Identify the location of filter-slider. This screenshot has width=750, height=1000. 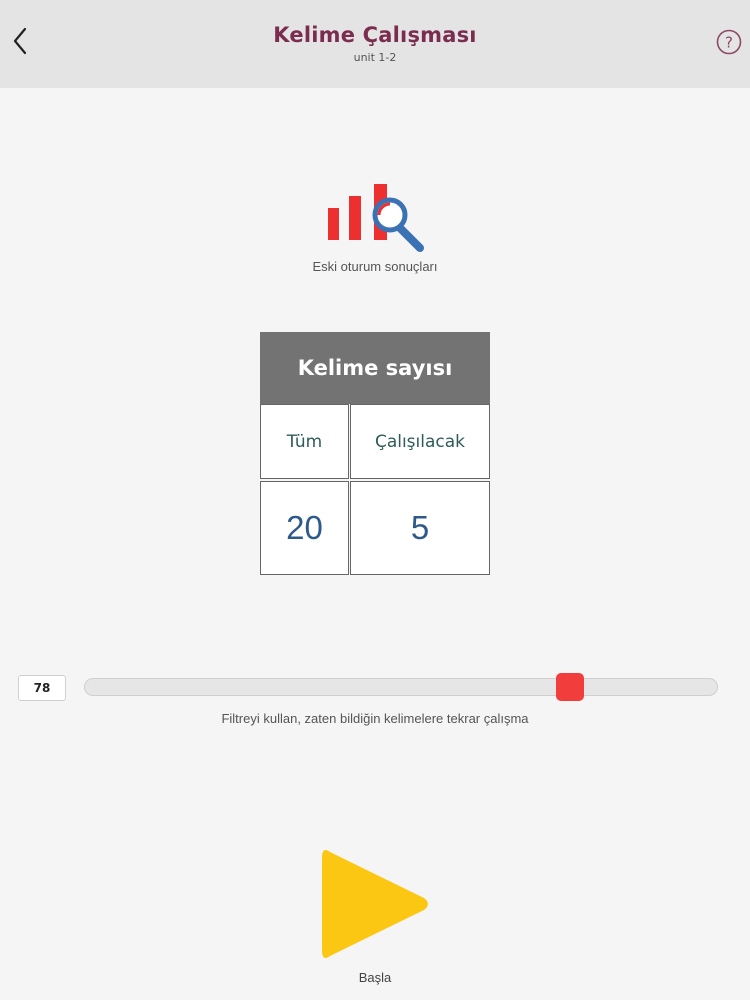
(401, 687).